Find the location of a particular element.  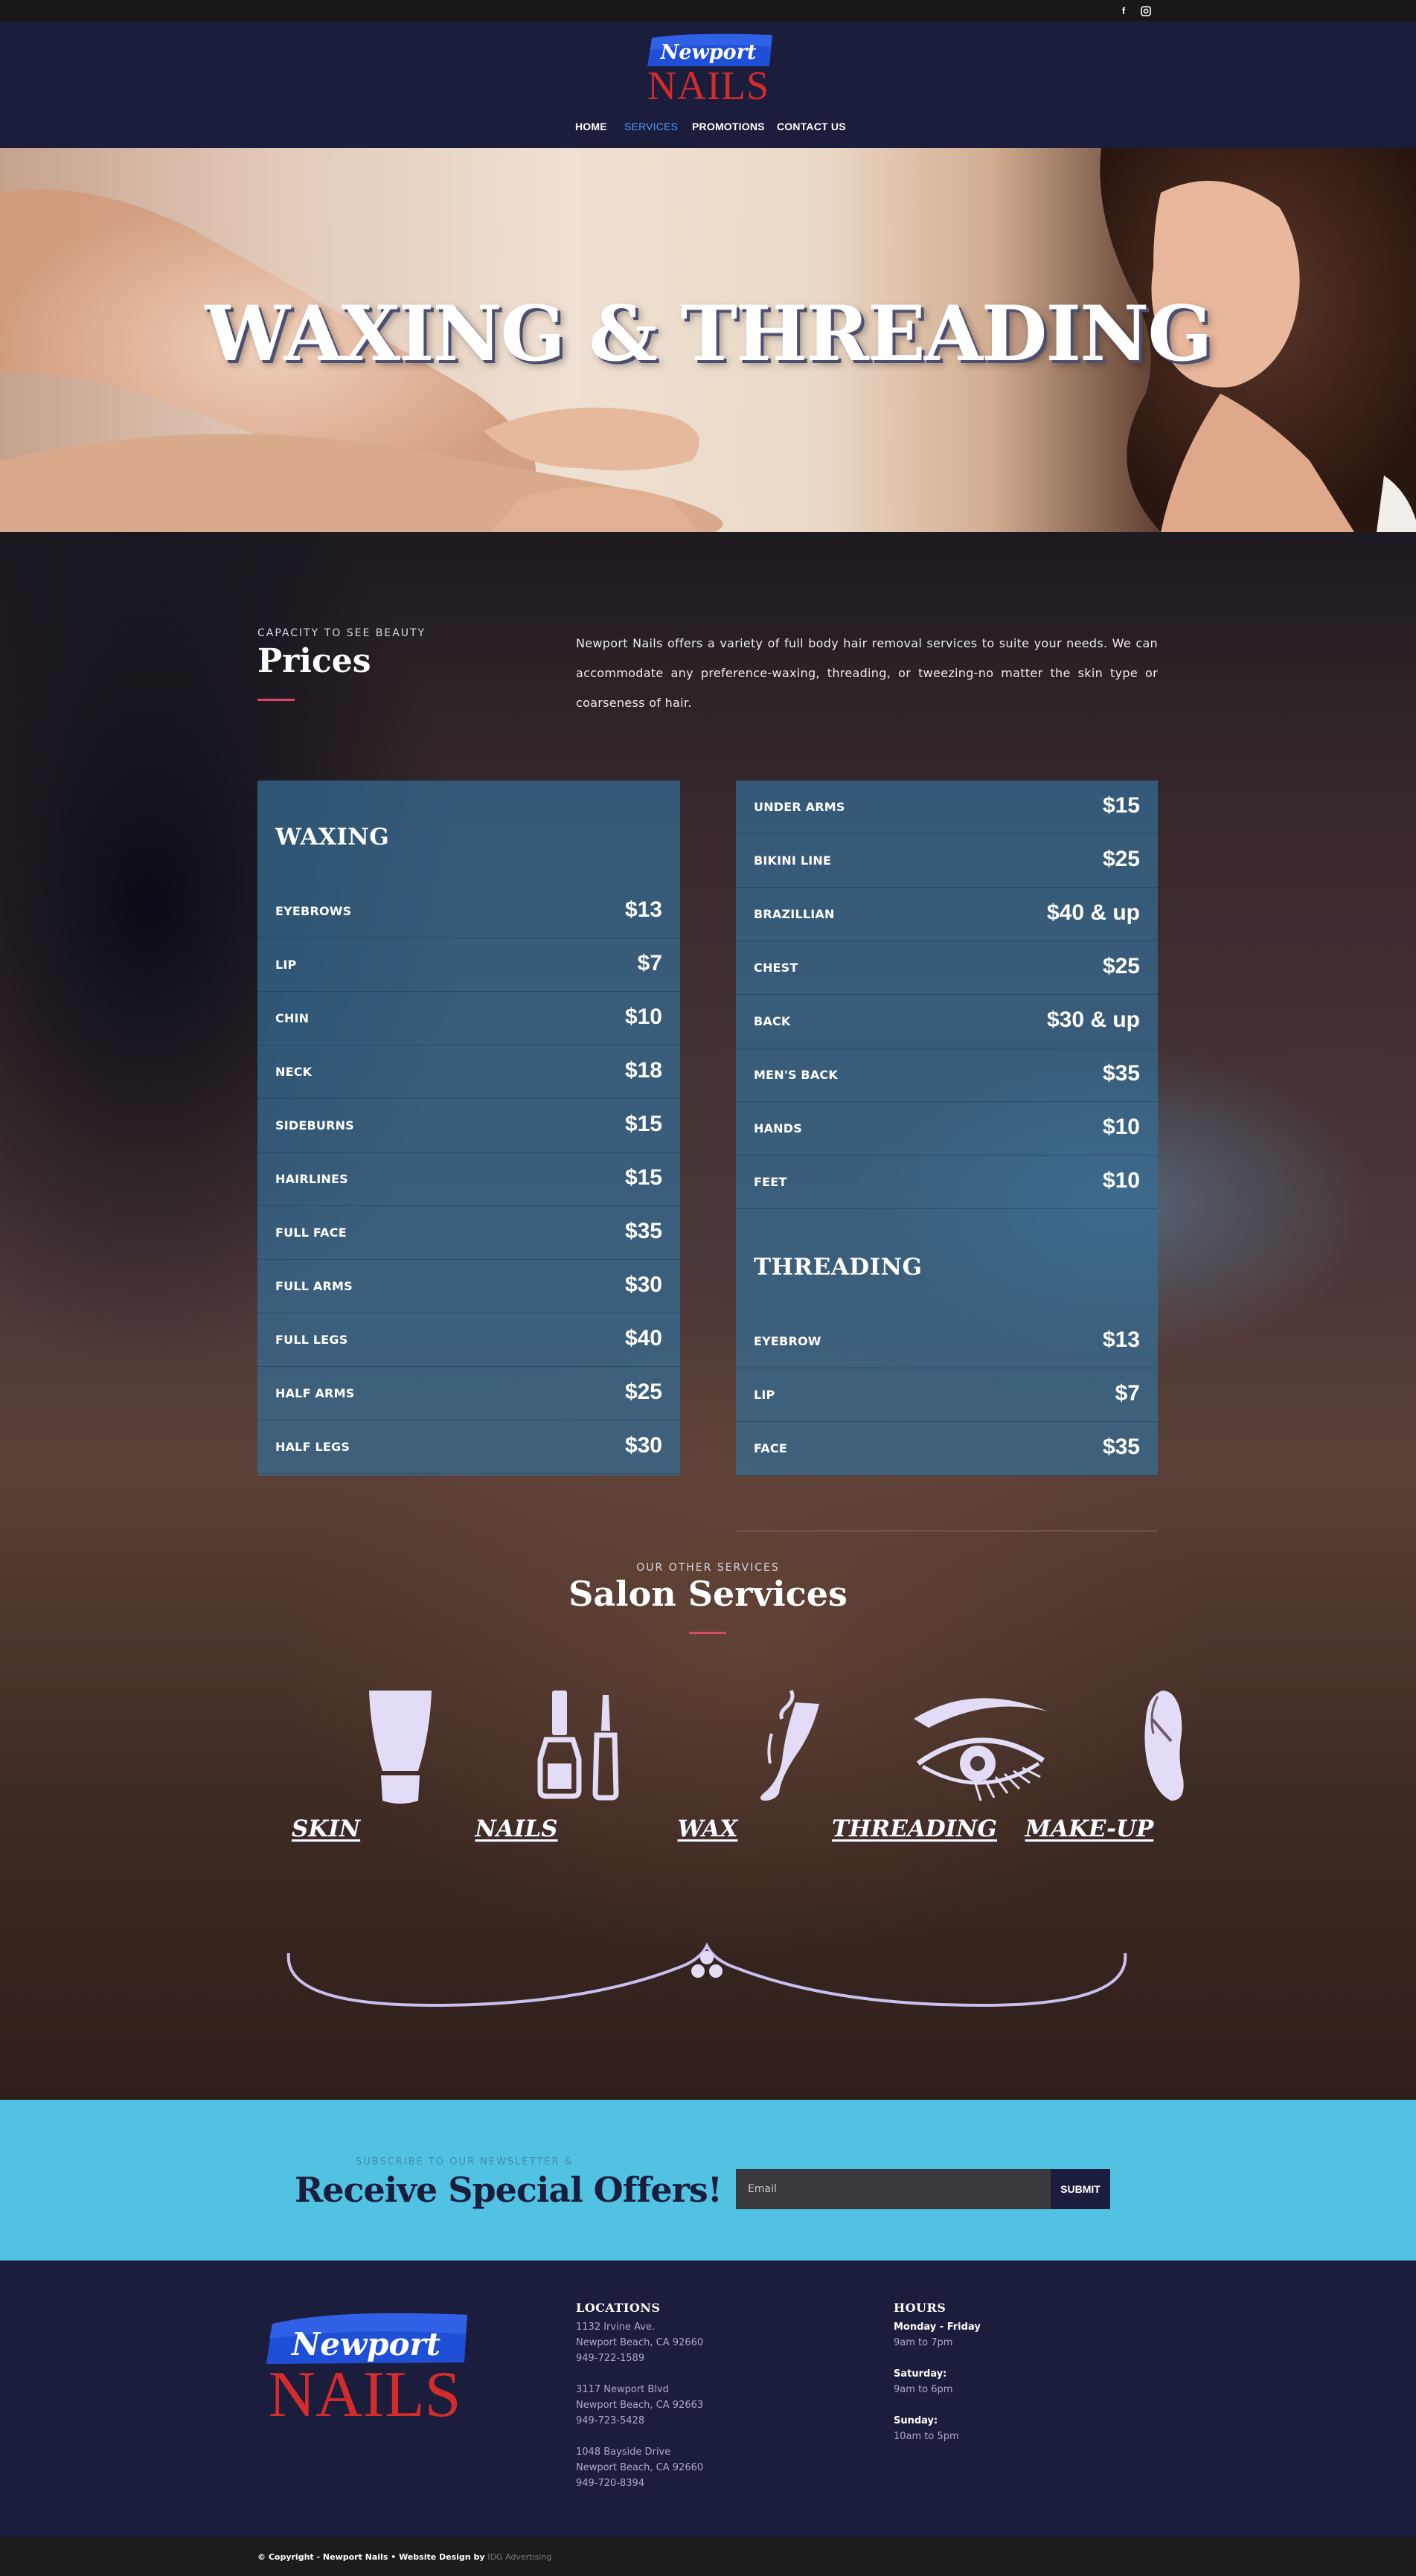

main-nav: HOME SERVICES PROMOTIONS CONTACT US is located at coordinates (708, 128).